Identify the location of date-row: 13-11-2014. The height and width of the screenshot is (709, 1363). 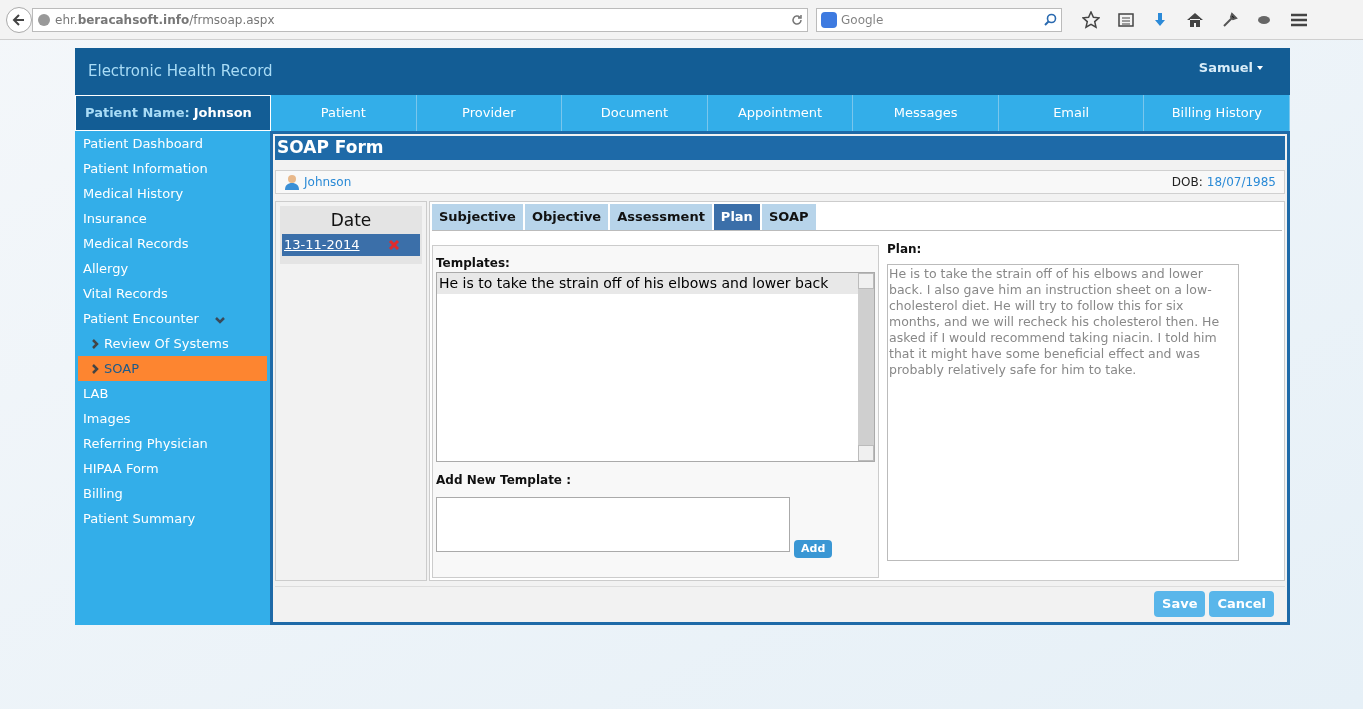
(351, 244).